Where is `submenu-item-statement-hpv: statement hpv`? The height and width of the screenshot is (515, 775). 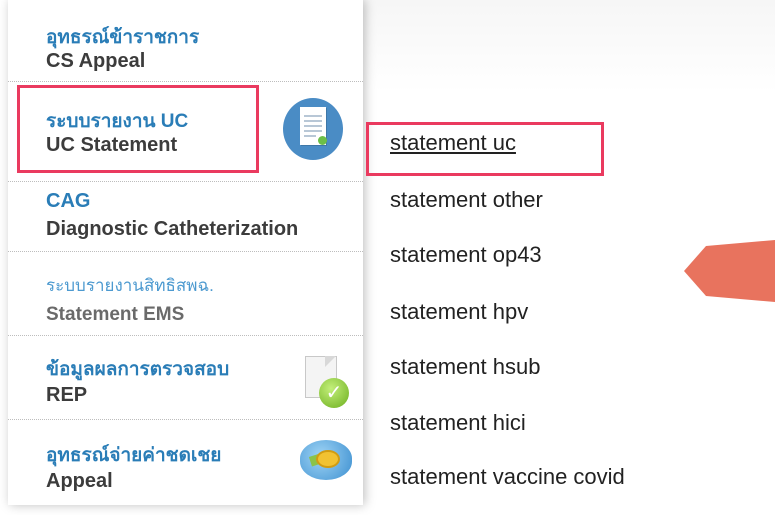
submenu-item-statement-hpv: statement hpv is located at coordinates (459, 312).